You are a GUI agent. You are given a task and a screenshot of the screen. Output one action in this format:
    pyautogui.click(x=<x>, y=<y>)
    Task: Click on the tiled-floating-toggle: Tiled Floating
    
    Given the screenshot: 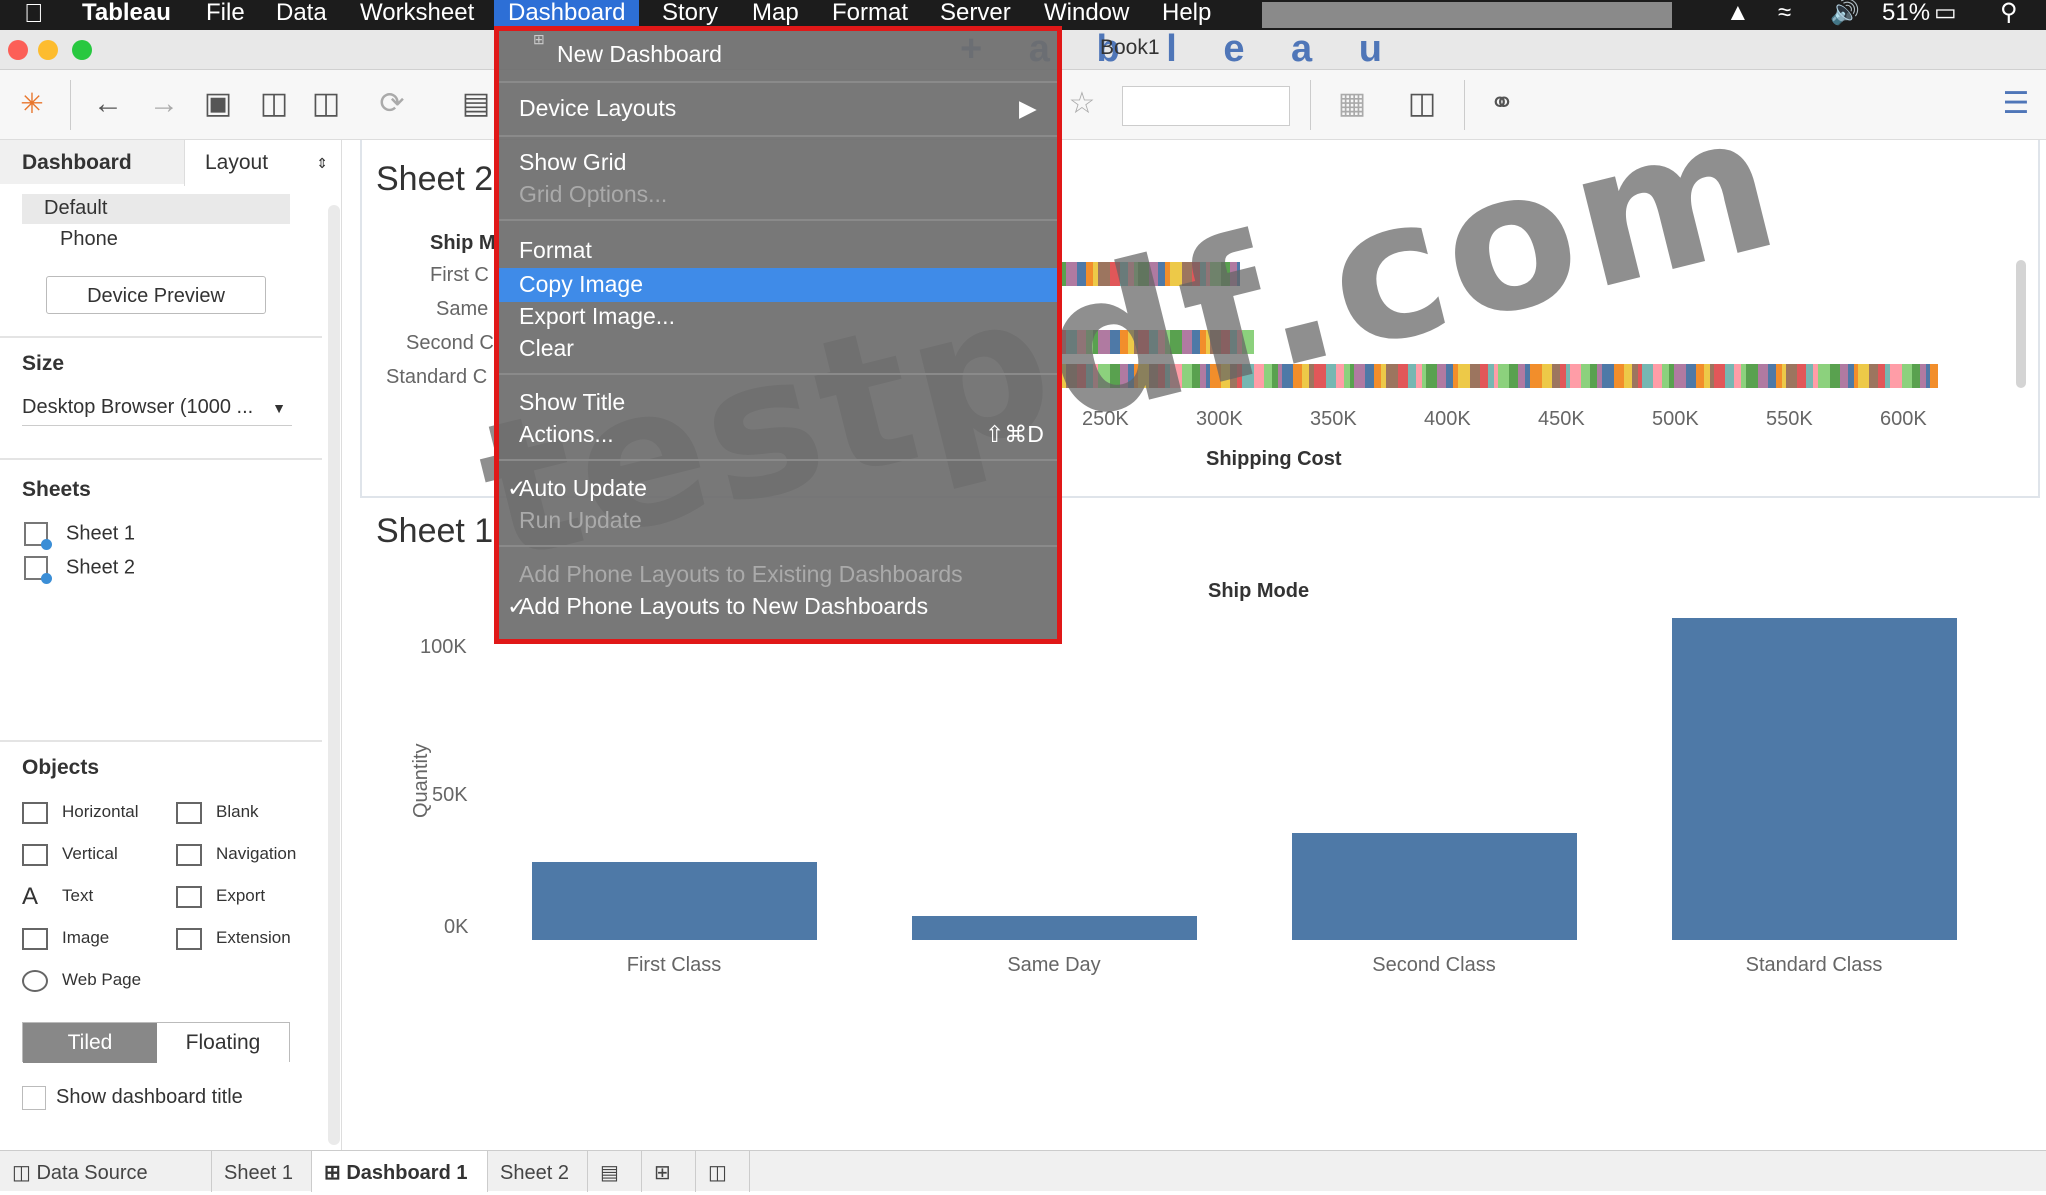 What is the action you would take?
    pyautogui.click(x=156, y=1042)
    